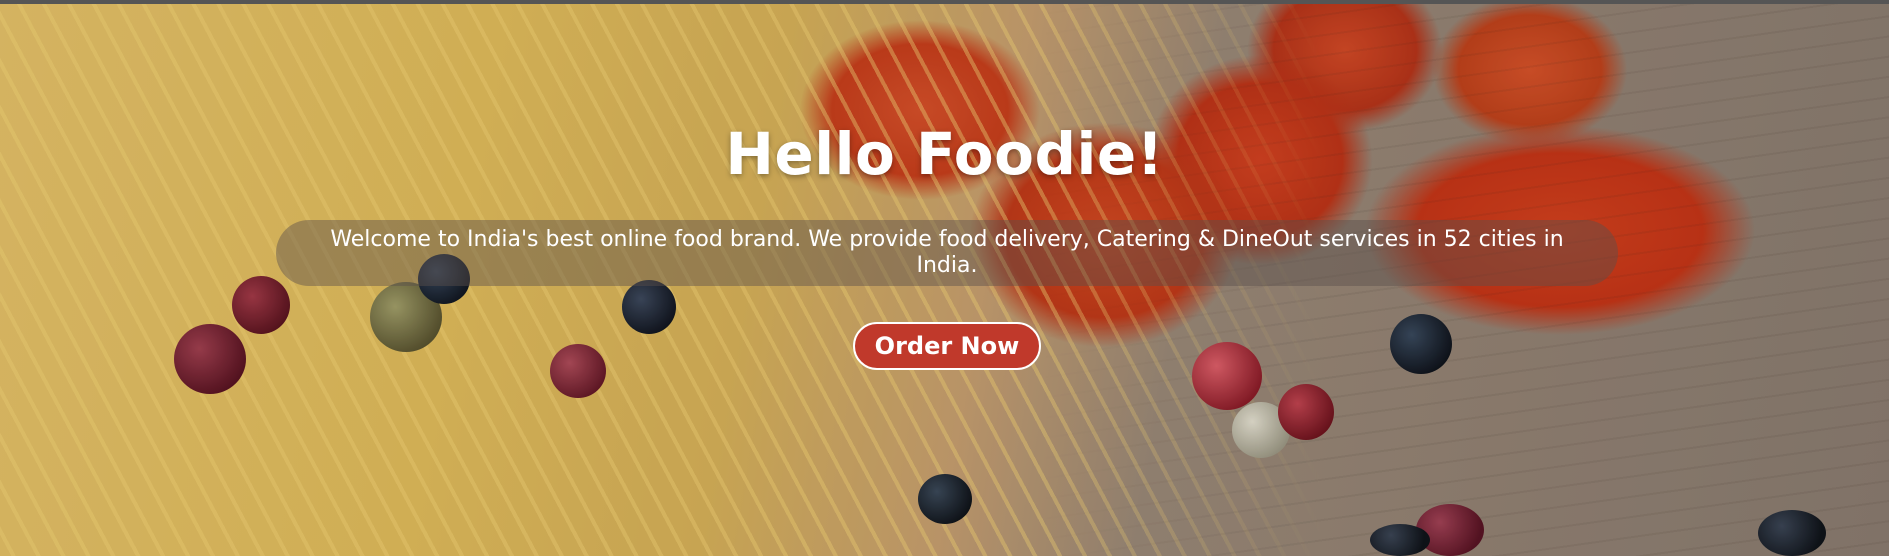 The image size is (1889, 556). I want to click on top-border, so click(944, 2).